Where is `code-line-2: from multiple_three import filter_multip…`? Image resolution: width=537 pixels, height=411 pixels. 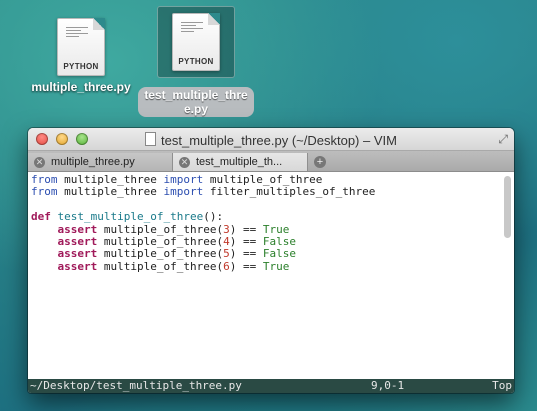
code-line-2: from multiple_three import filter_multip… is located at coordinates (203, 192).